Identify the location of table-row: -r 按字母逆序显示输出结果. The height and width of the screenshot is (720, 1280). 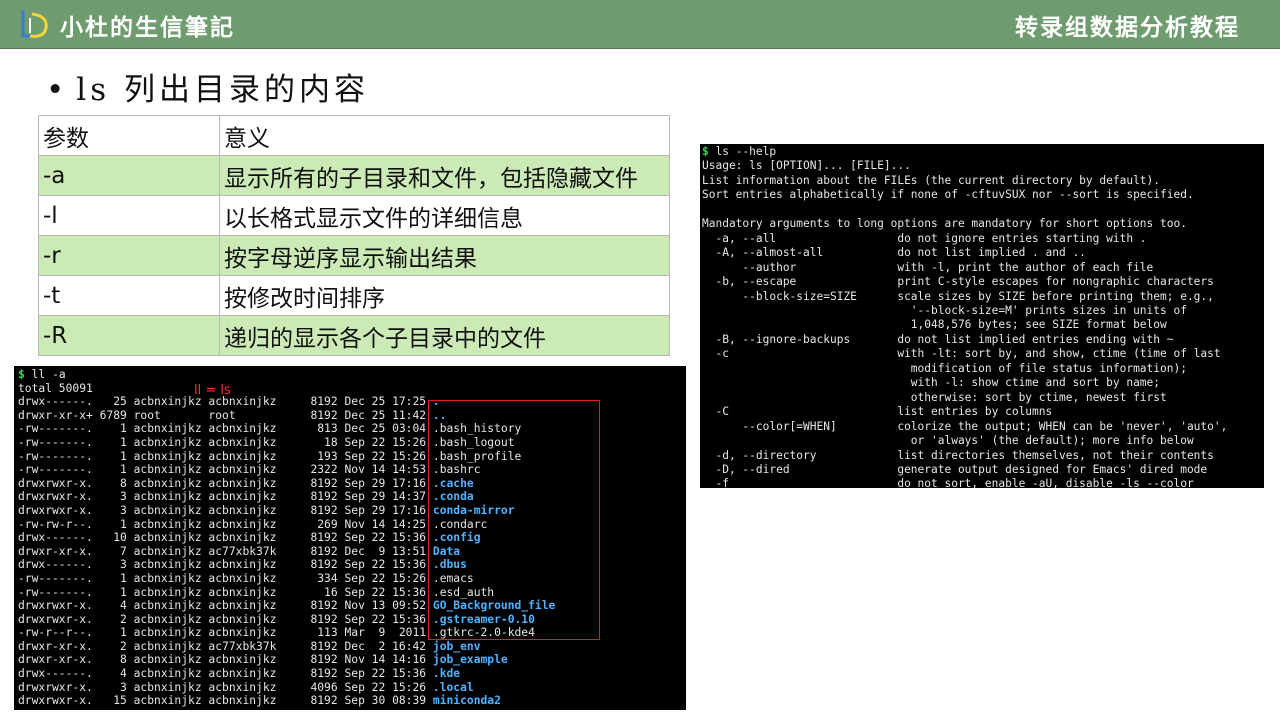
(354, 255).